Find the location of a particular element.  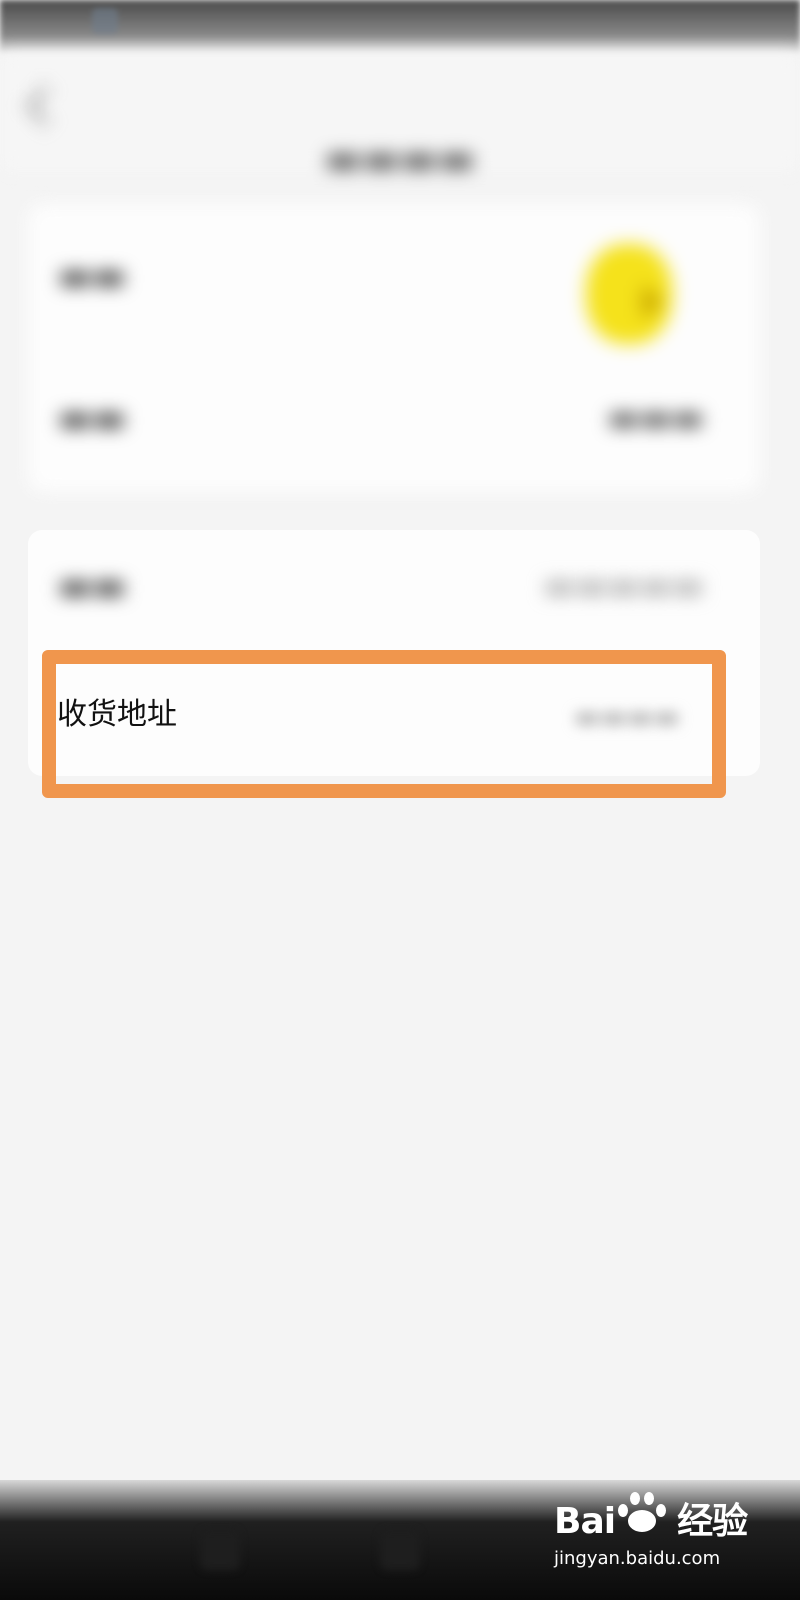

chevron-right-icon is located at coordinates (653, 302).